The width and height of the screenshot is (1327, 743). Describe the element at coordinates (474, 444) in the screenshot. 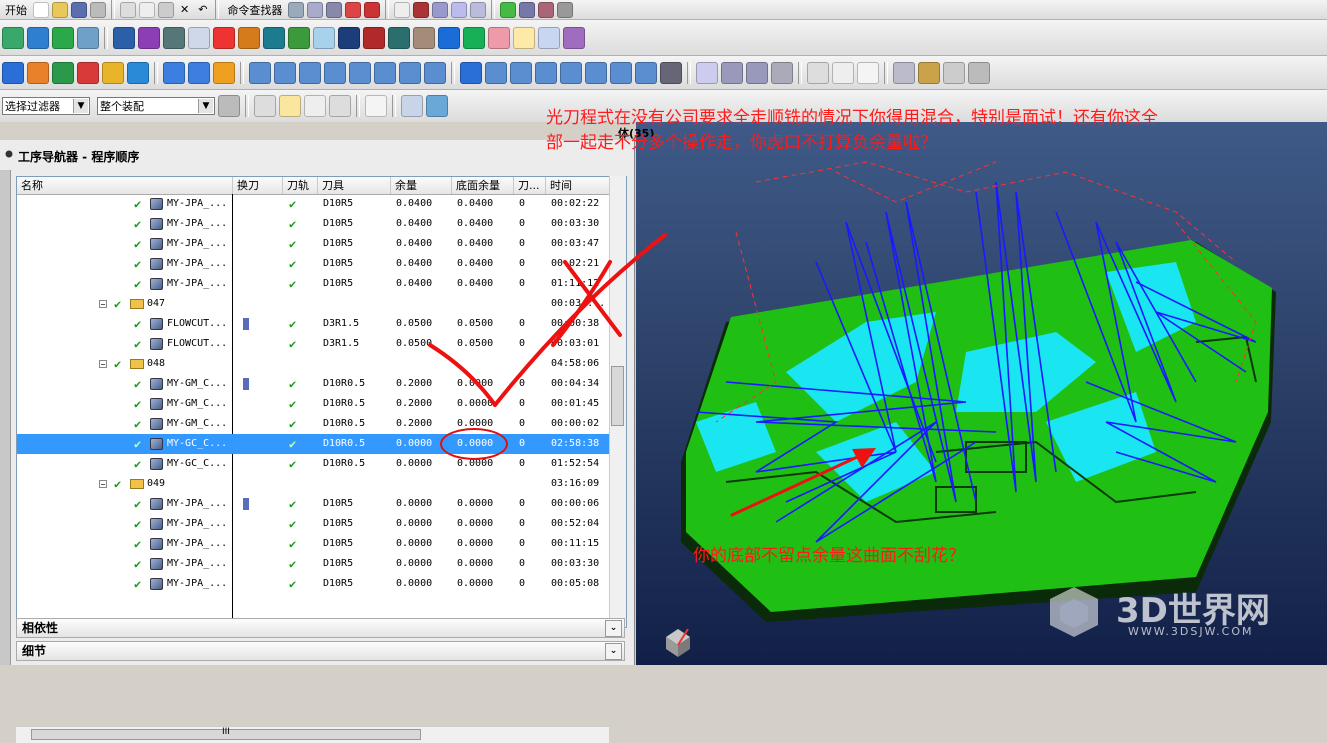

I see `floor-stock-highlight-circle` at that location.